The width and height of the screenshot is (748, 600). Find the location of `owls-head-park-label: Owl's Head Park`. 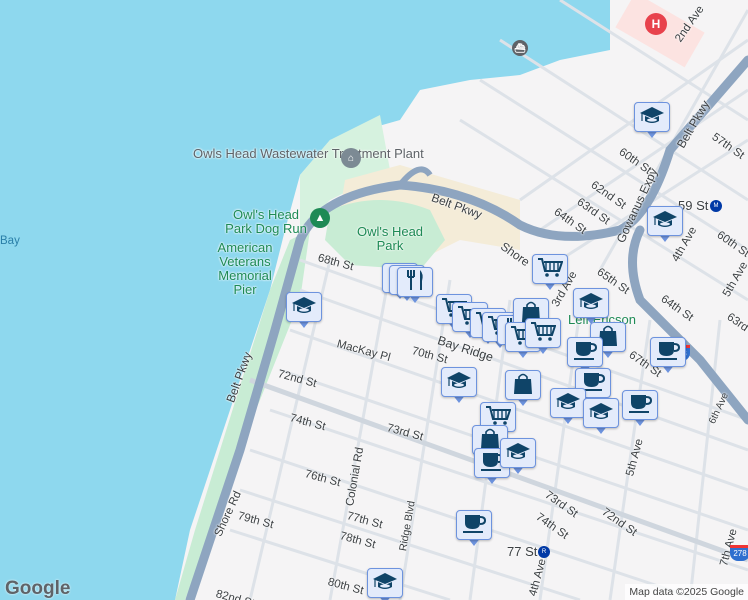

owls-head-park-label: Owl's Head Park is located at coordinates (390, 238).